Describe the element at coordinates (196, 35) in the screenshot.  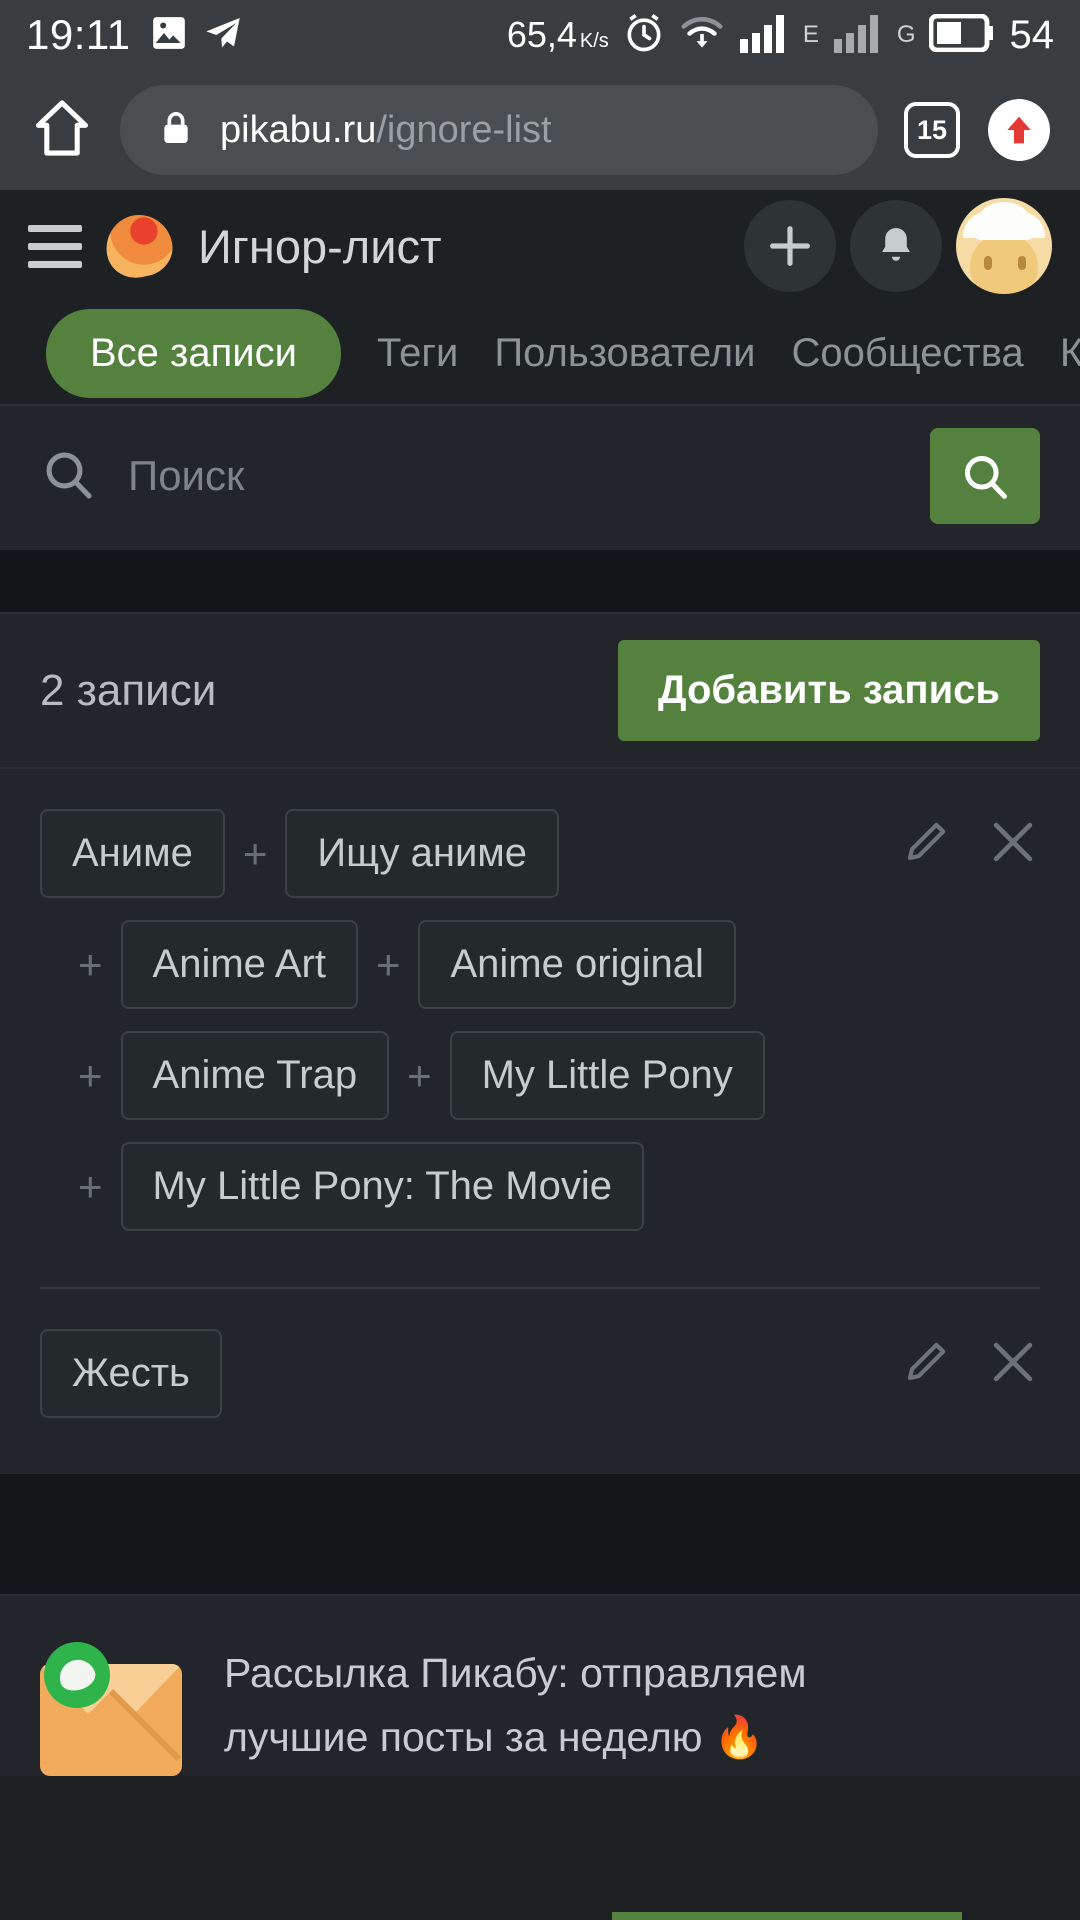
I see `status-bar-left-icons` at that location.